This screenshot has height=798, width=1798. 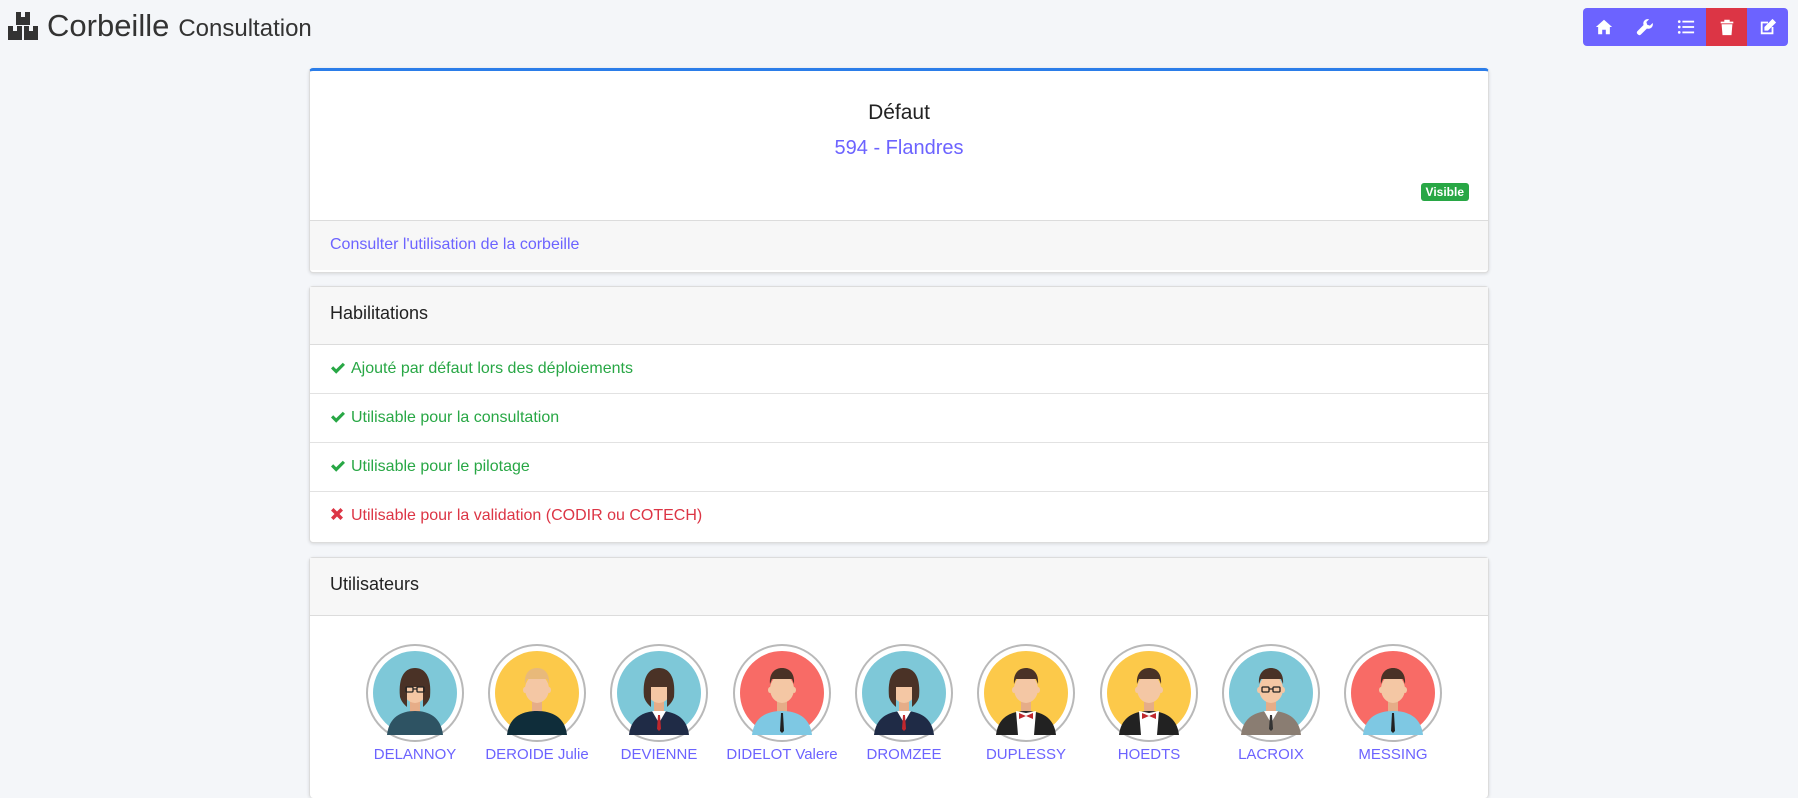 I want to click on edit-icon, so click(x=1768, y=26).